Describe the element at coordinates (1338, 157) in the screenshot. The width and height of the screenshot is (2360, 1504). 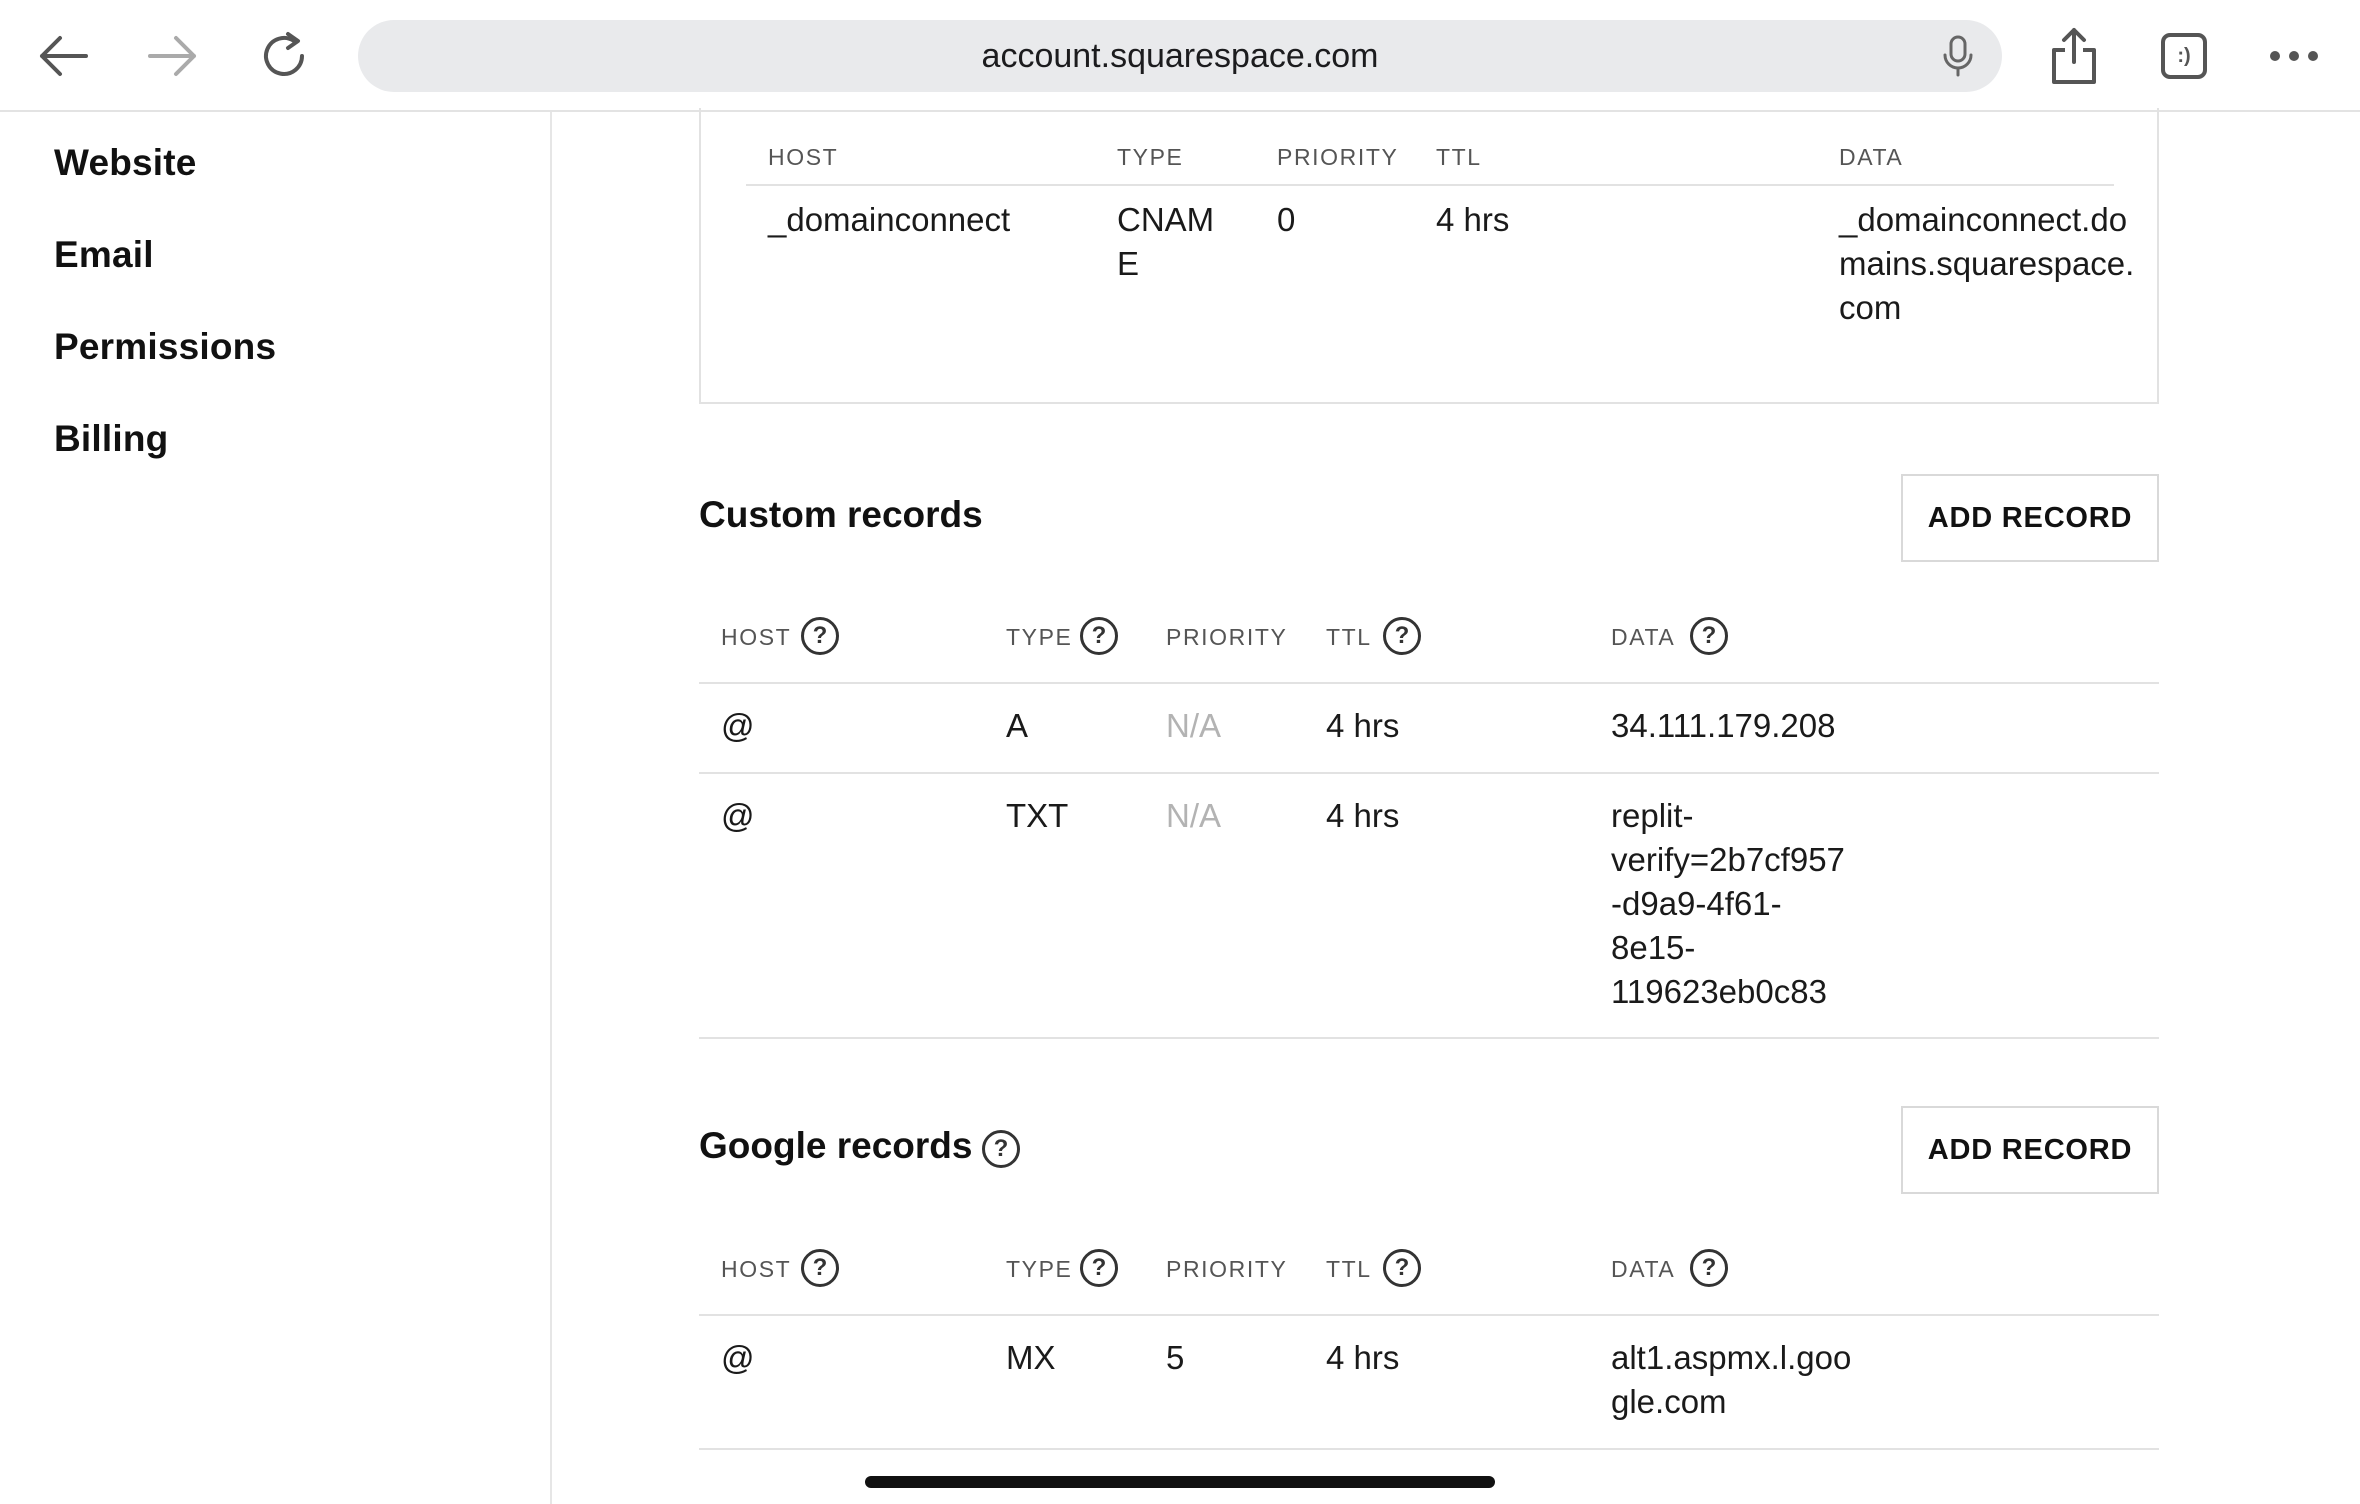
I see `col-header-priority: PRIORITY` at that location.